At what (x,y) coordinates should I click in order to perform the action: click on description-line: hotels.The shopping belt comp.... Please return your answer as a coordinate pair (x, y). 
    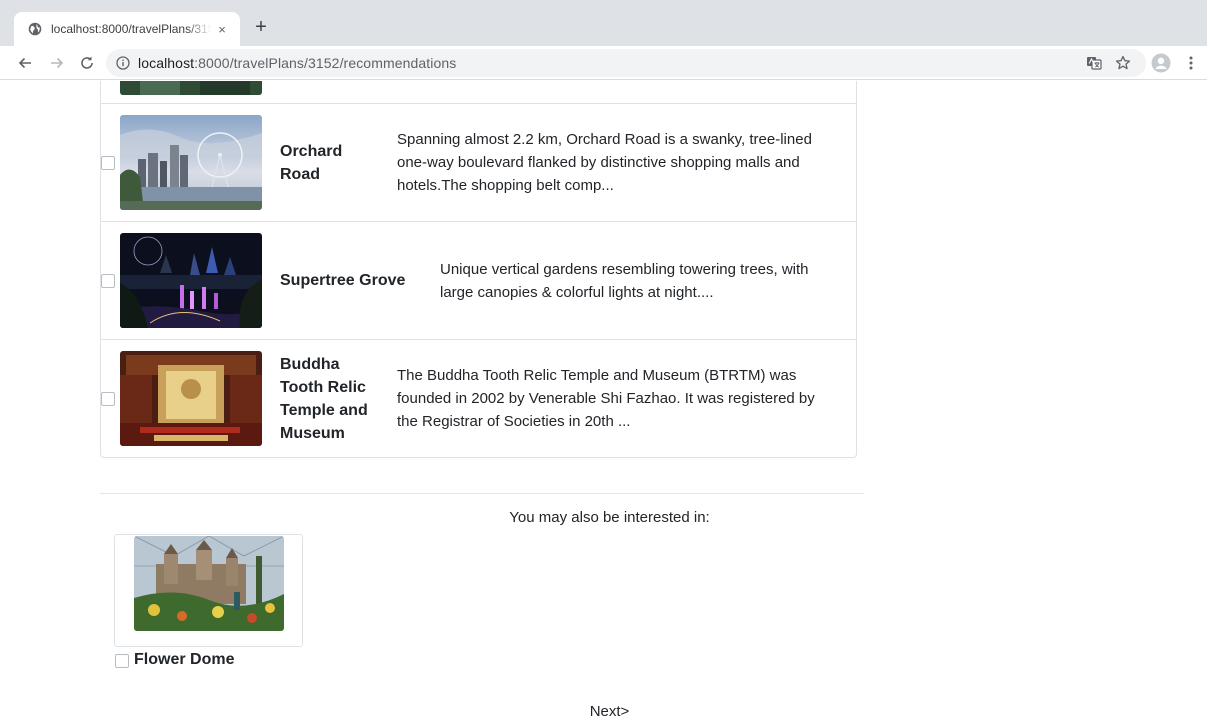
    Looking at the image, I should click on (505, 185).